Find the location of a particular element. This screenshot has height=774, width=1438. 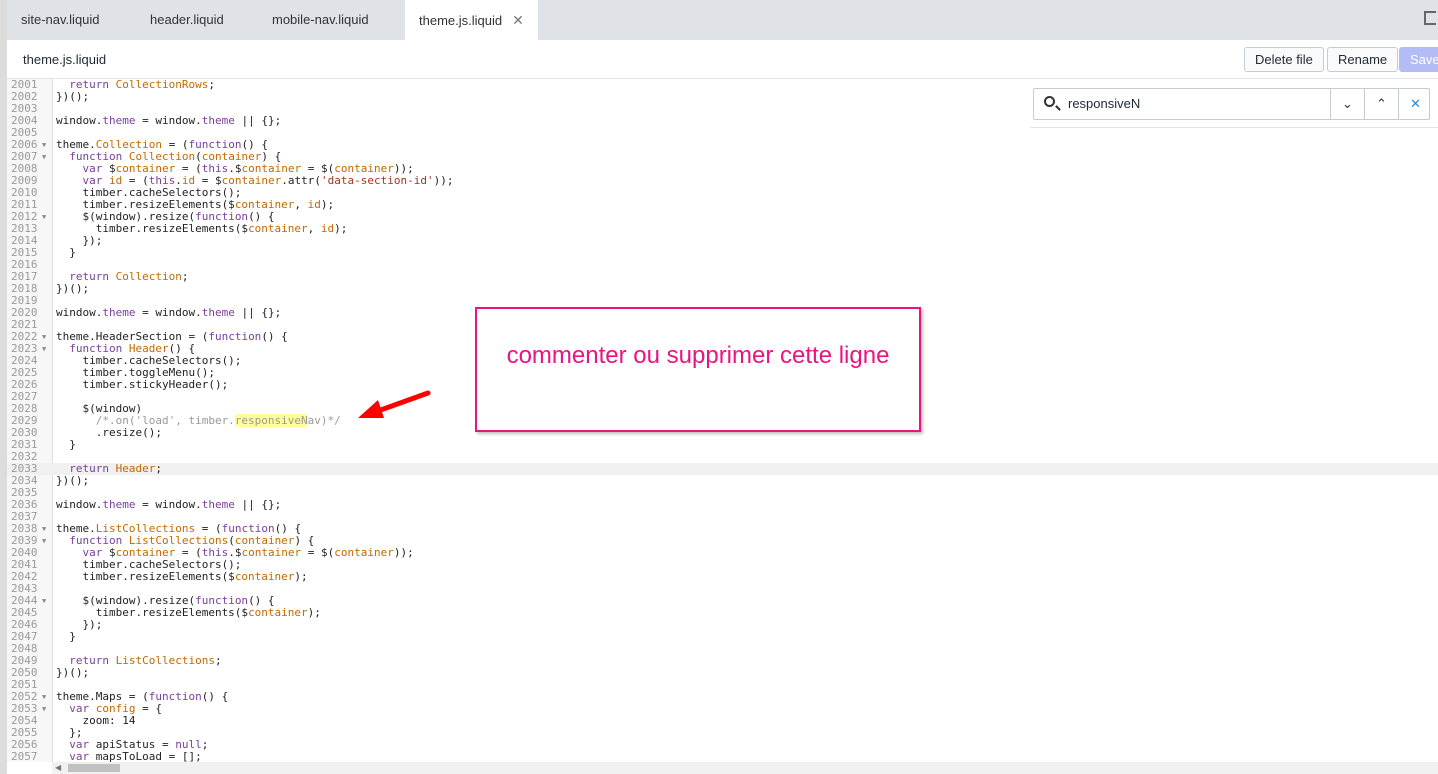

code-line: 2052 ▼ theme.Maps = (function() { is located at coordinates (722, 697).